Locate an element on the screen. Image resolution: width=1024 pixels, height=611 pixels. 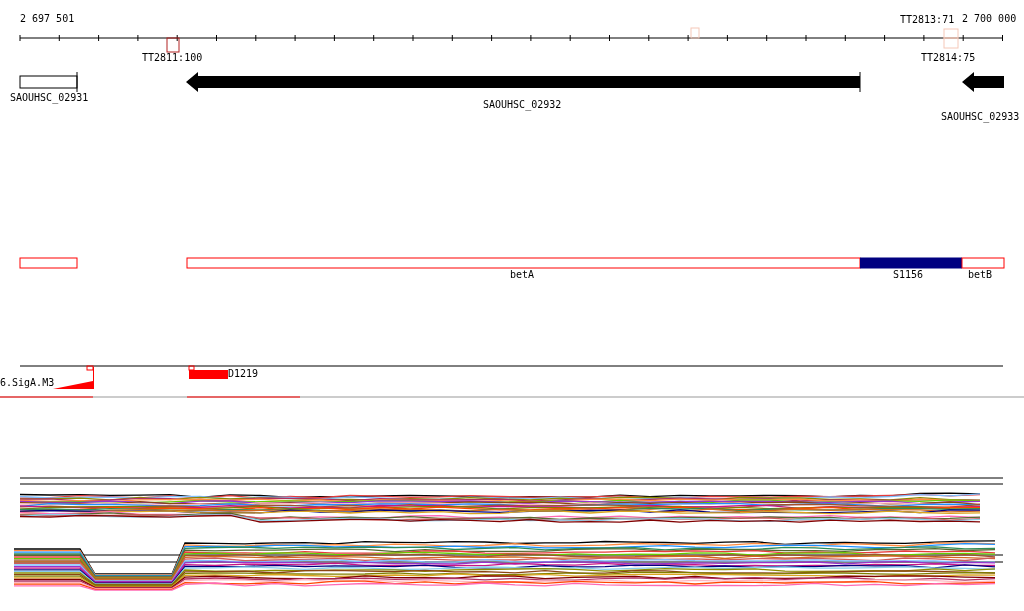
site-bar is located at coordinates (208, 372).